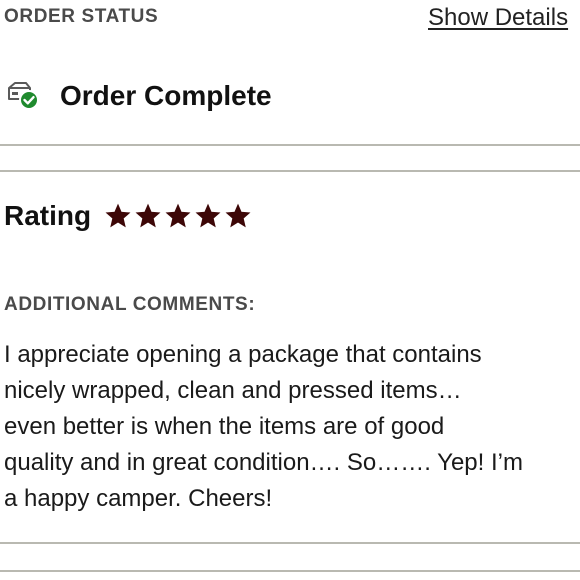 The width and height of the screenshot is (580, 580). I want to click on additional-comments-heading: ADDITIONAL COMMENTS:, so click(130, 304).